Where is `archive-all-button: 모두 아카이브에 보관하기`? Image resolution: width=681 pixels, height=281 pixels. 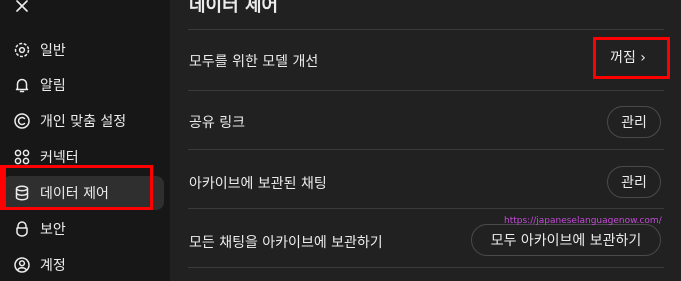
archive-all-button: 모두 아카이브에 보관하기 is located at coordinates (566, 240).